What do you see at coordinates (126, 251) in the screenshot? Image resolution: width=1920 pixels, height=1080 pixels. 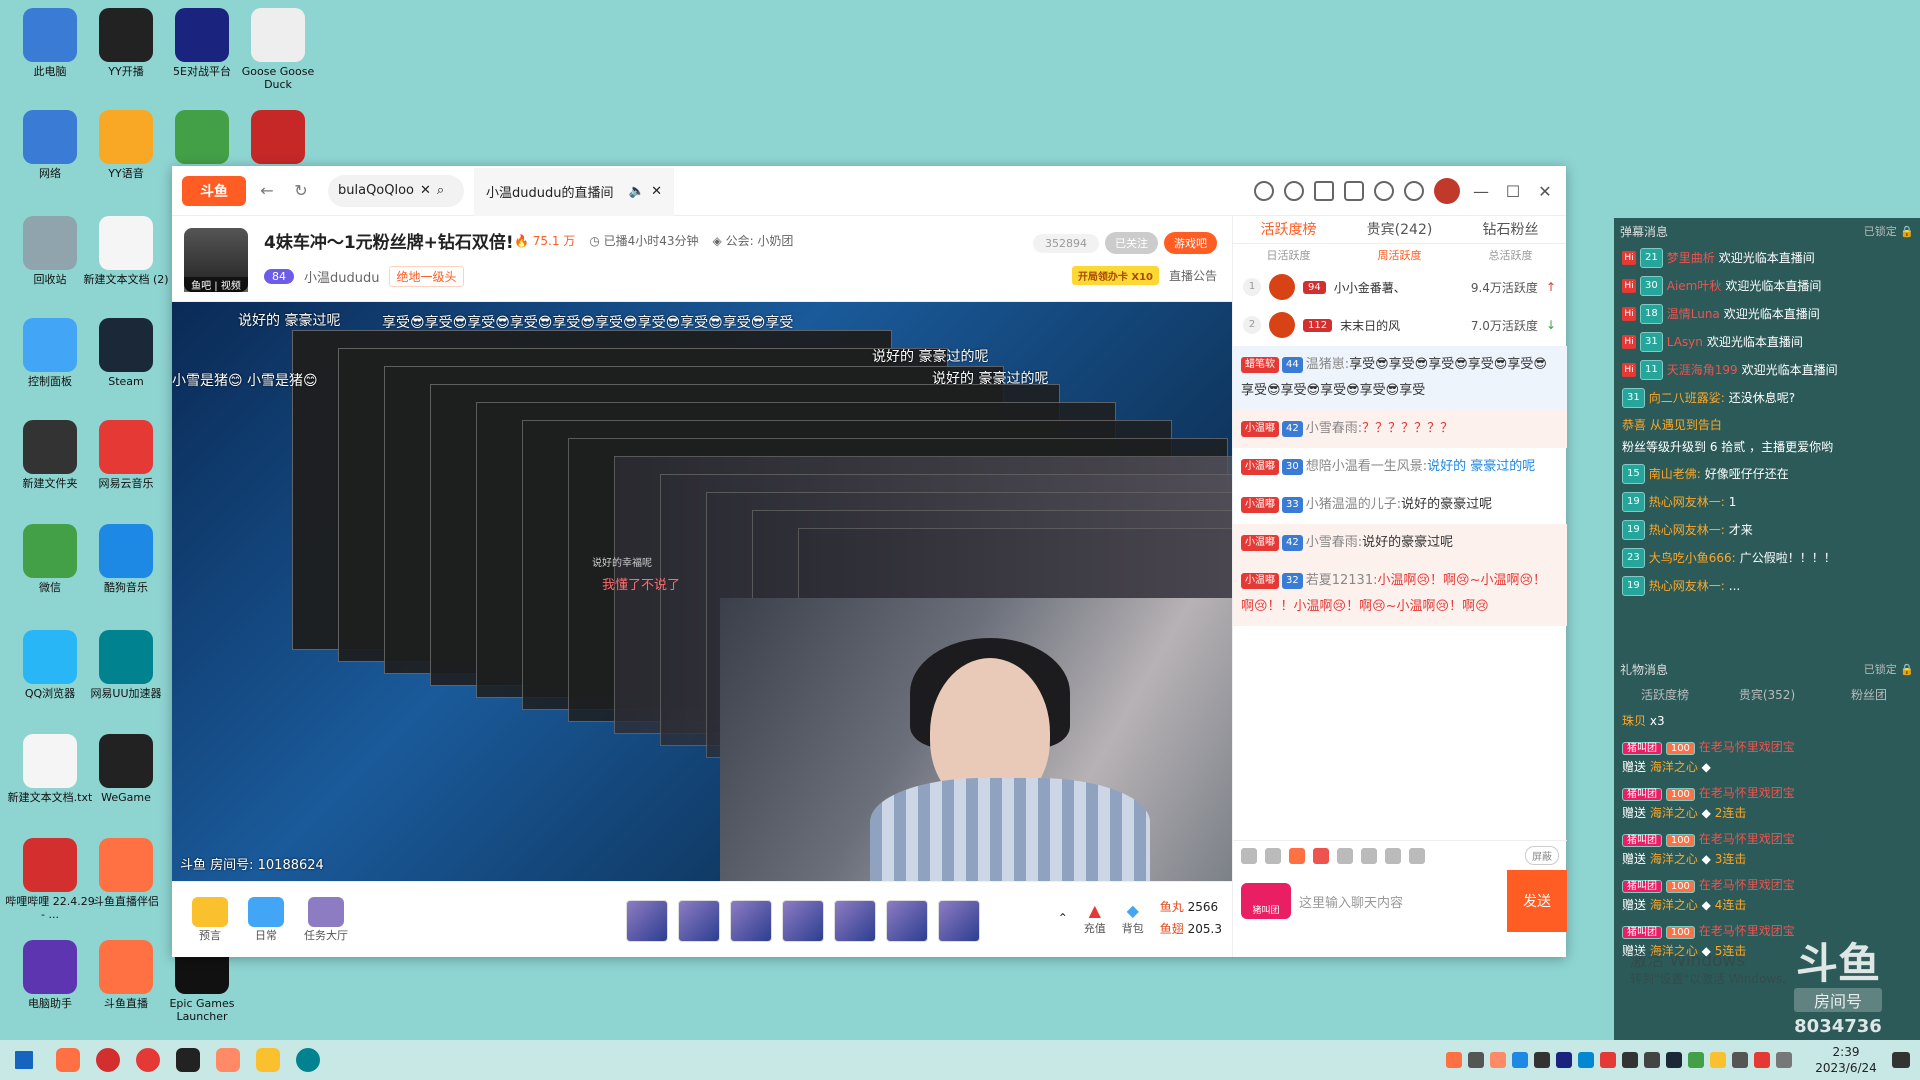 I see `desktop-icon: 新建文本文档 (2)` at bounding box center [126, 251].